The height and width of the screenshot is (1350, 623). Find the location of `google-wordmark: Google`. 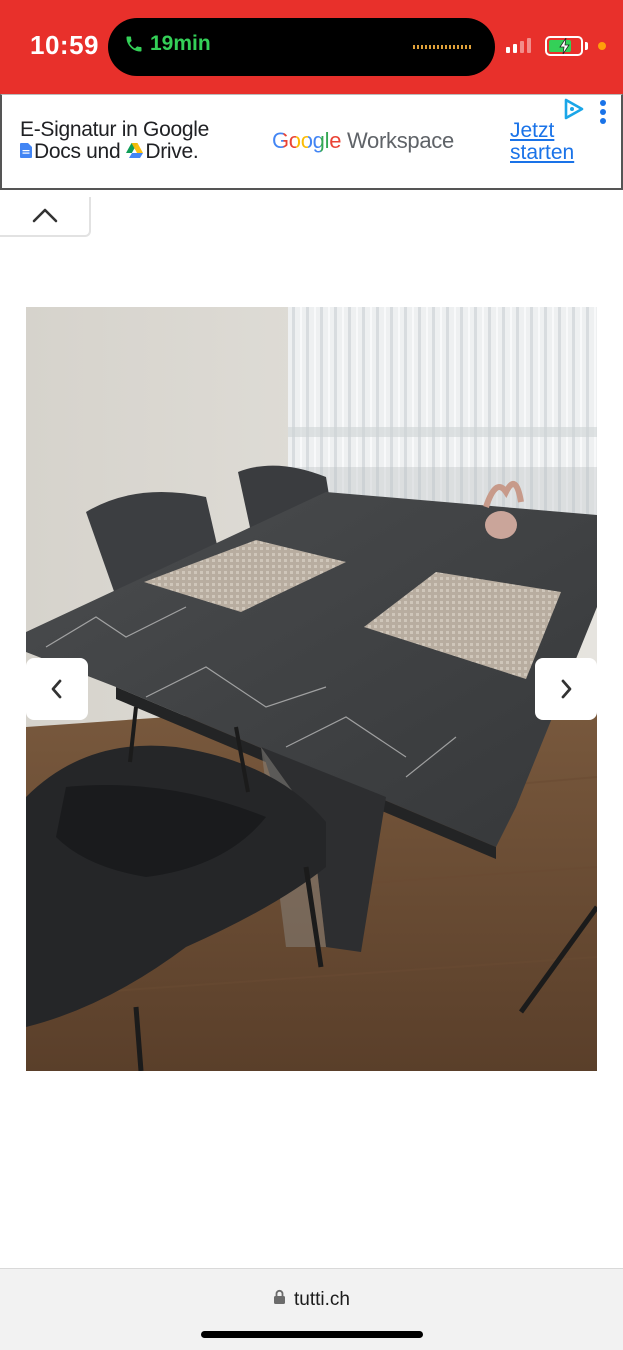

google-wordmark: Google is located at coordinates (307, 140).